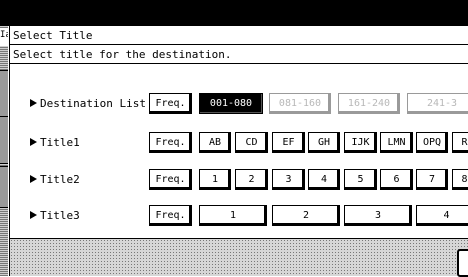  What do you see at coordinates (215, 142) in the screenshot?
I see `title-ab-button: AB` at bounding box center [215, 142].